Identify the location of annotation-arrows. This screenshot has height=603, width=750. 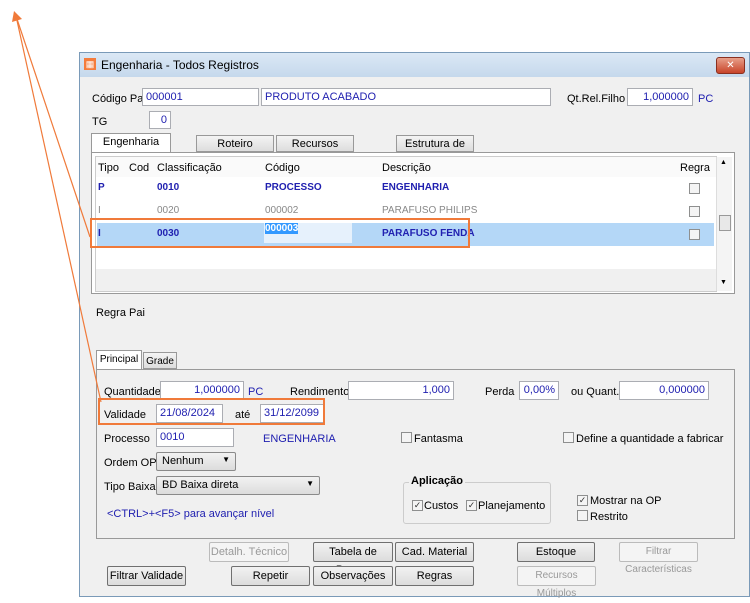
(57, 207).